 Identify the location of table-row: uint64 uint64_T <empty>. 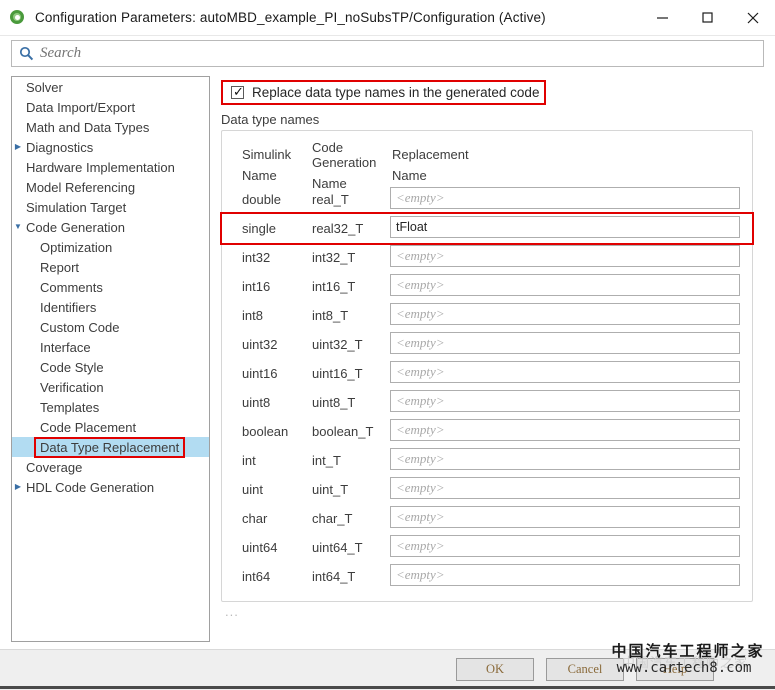
(487, 547).